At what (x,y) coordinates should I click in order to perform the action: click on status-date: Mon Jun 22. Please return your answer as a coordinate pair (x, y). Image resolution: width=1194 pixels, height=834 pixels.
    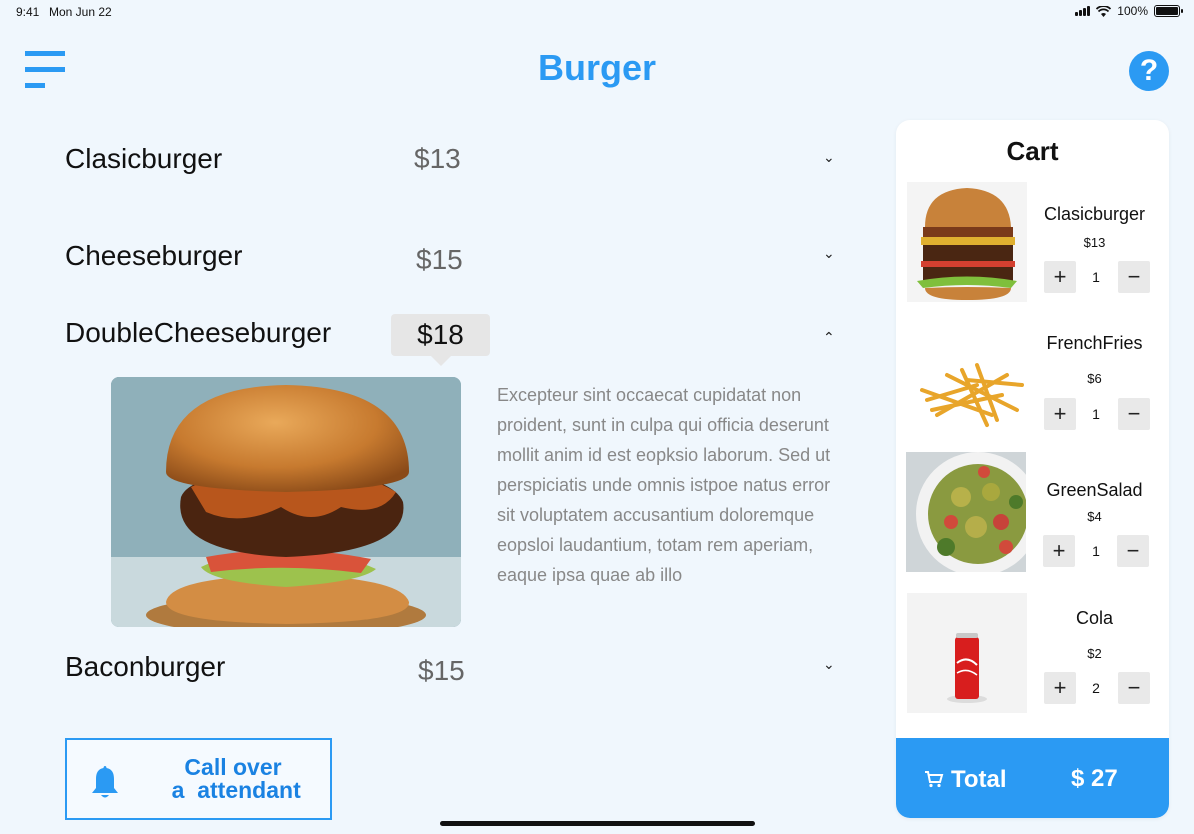
    Looking at the image, I should click on (80, 12).